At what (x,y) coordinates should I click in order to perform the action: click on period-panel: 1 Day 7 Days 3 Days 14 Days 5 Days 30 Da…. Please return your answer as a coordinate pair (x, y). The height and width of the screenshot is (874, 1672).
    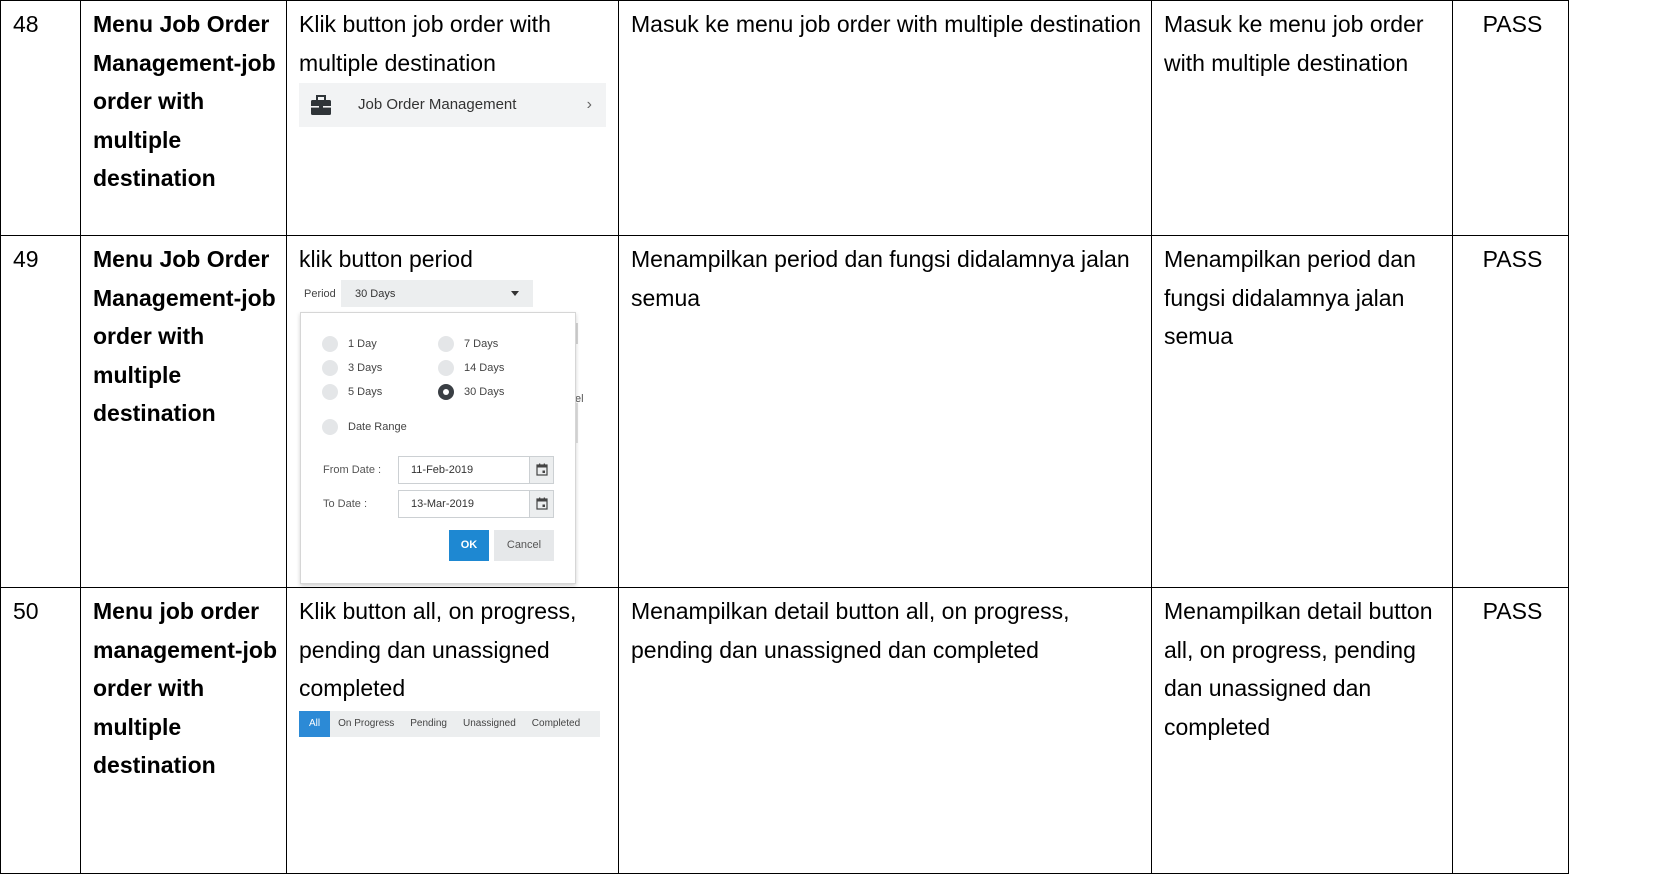
    Looking at the image, I should click on (438, 447).